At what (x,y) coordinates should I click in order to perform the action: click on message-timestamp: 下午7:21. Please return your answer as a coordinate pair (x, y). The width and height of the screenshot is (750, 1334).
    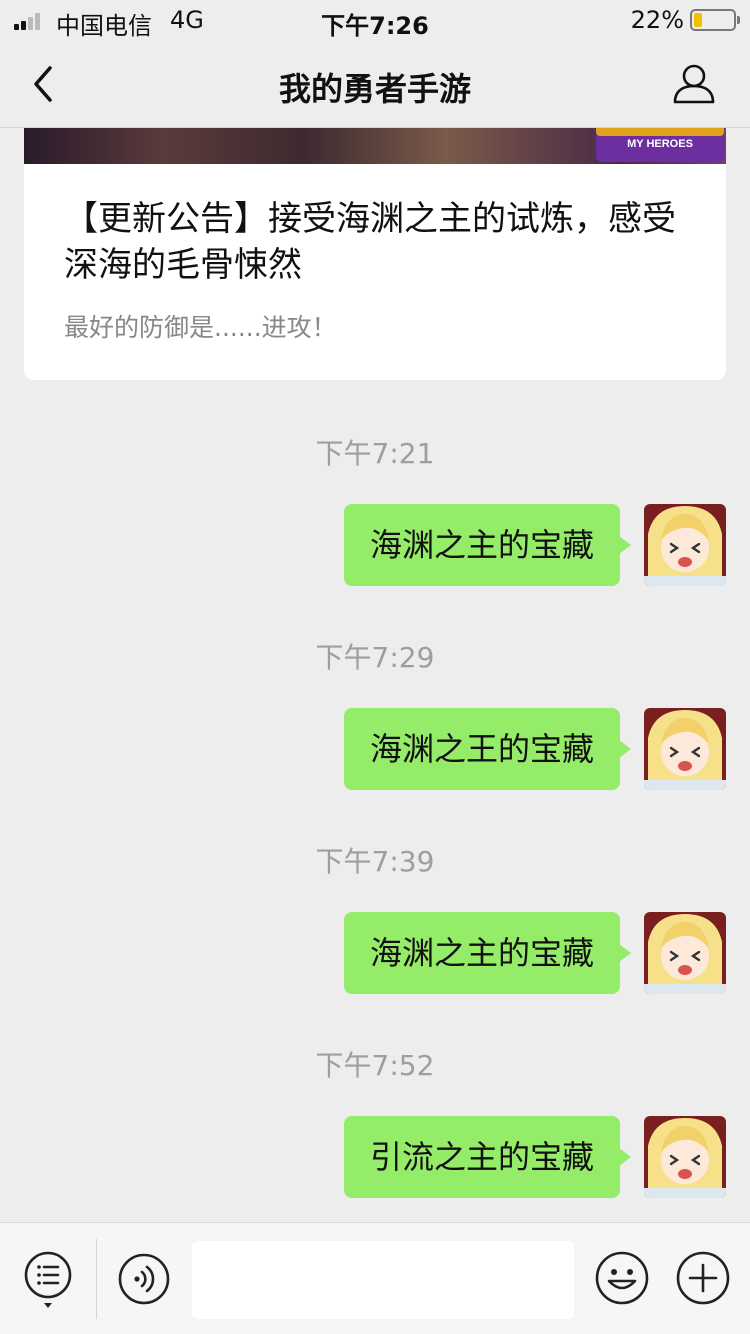
    Looking at the image, I should click on (375, 453).